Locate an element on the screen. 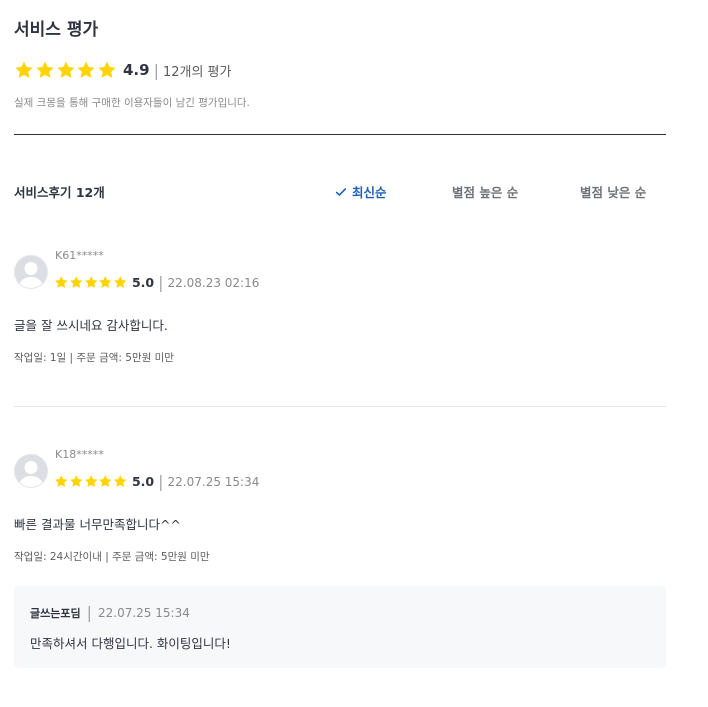  reply-date: 22.07.25 15:34 is located at coordinates (144, 612).